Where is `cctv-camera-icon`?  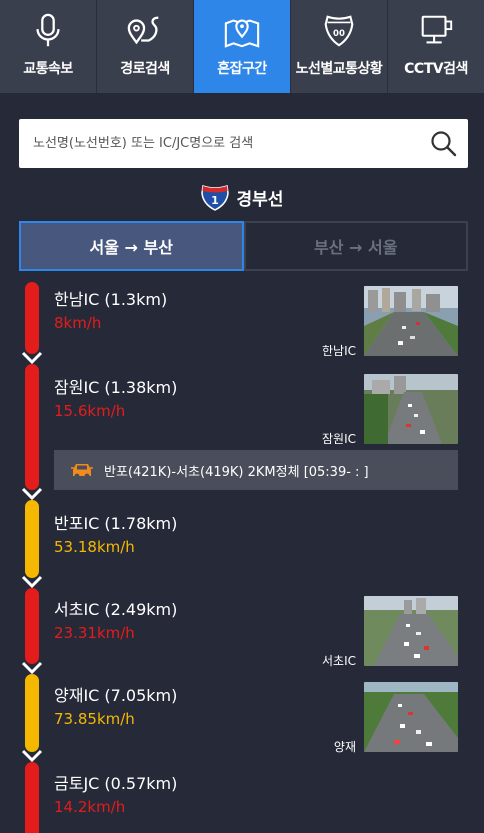 cctv-camera-icon is located at coordinates (437, 29).